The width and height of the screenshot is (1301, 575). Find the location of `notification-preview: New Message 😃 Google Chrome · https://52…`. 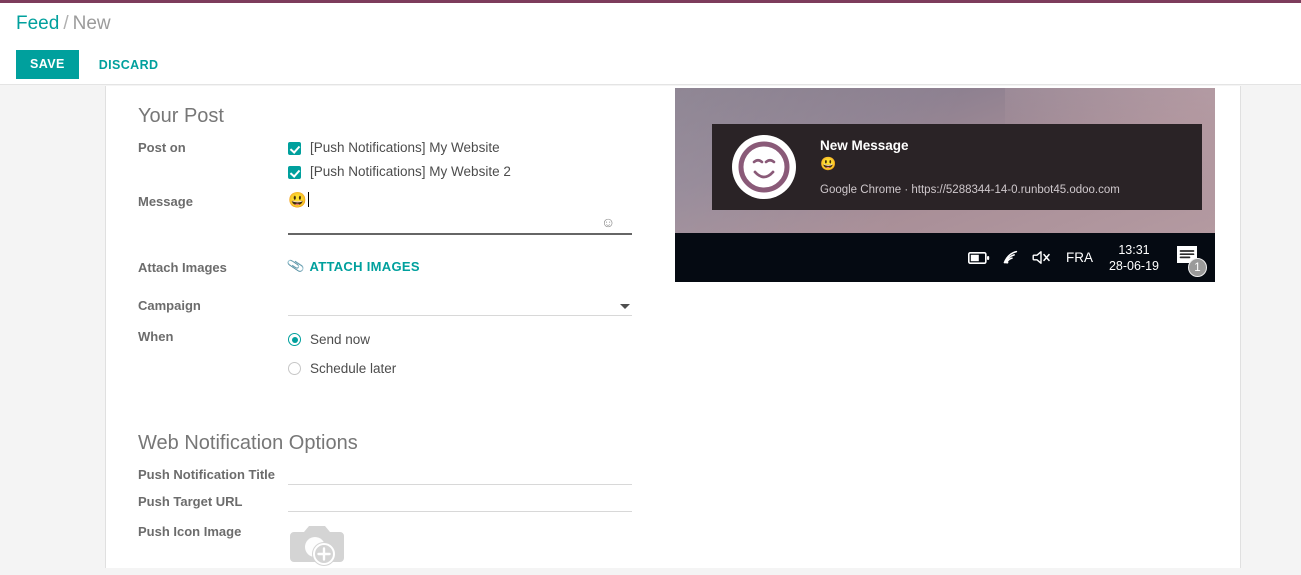

notification-preview: New Message 😃 Google Chrome · https://52… is located at coordinates (945, 185).